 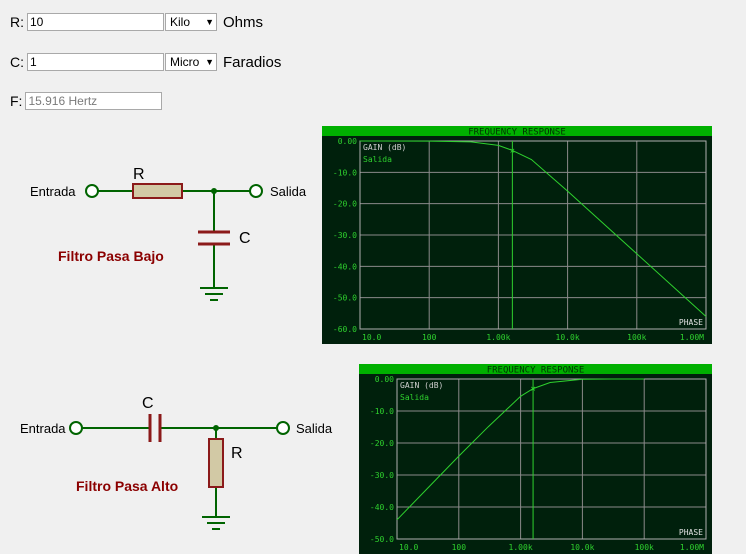 I want to click on lowpass-output-label: Salida, so click(x=288, y=191).